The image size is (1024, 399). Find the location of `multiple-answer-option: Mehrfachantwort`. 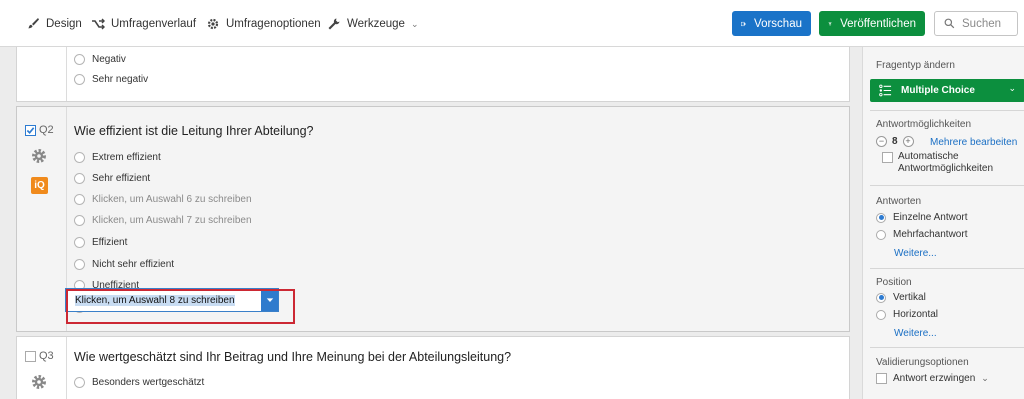

multiple-answer-option: Mehrfachantwort is located at coordinates (921, 234).